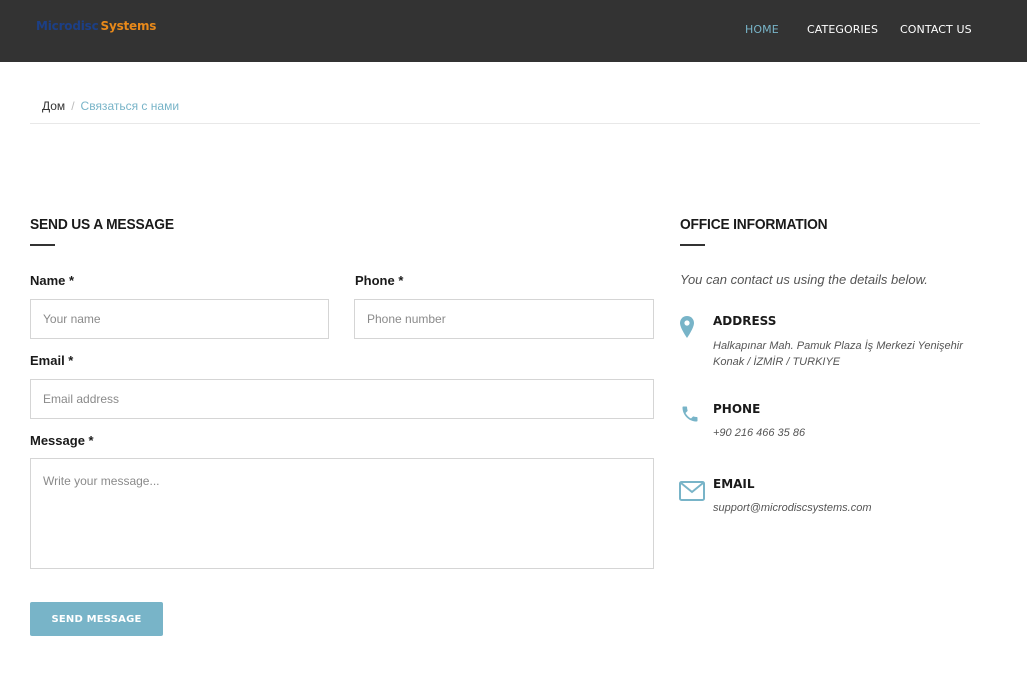  Describe the element at coordinates (52, 360) in the screenshot. I see `email-label: Email *` at that location.